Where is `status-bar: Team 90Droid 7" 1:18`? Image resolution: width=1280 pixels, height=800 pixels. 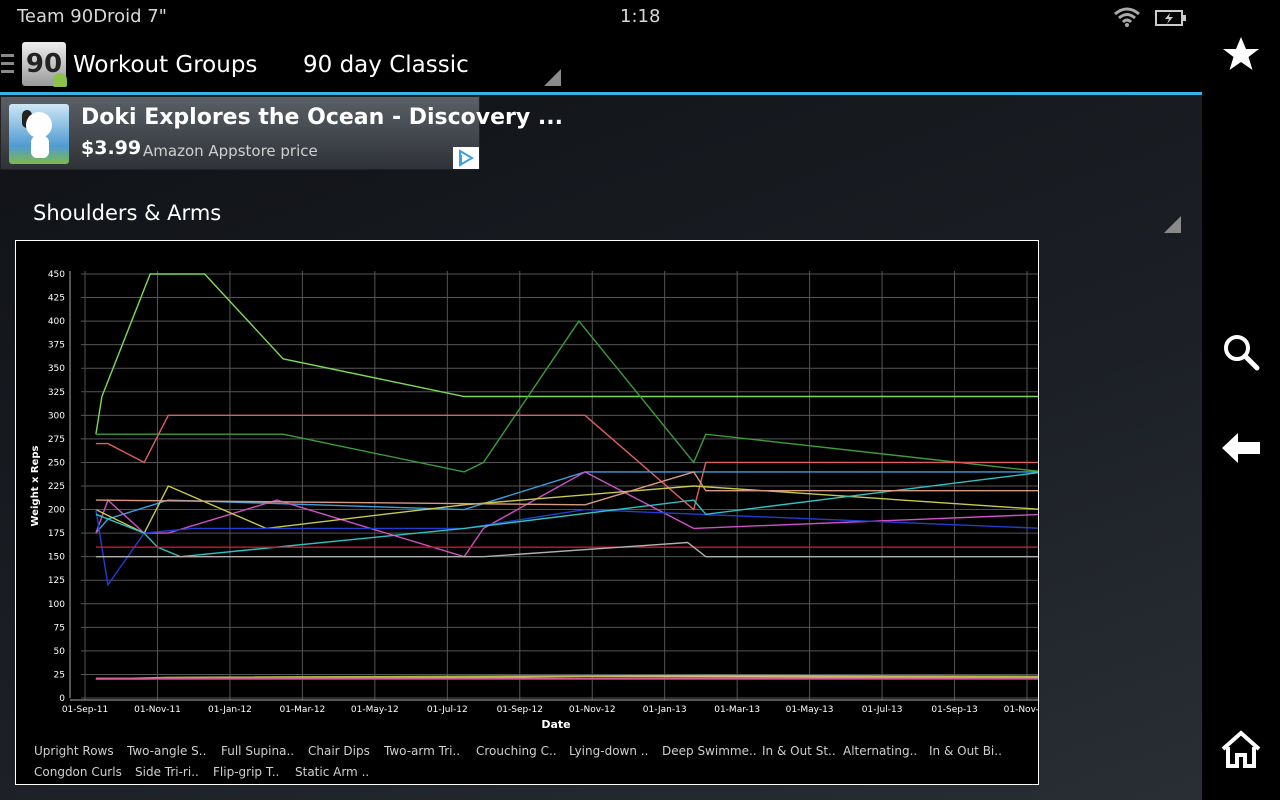 status-bar: Team 90Droid 7" 1:18 is located at coordinates (601, 18).